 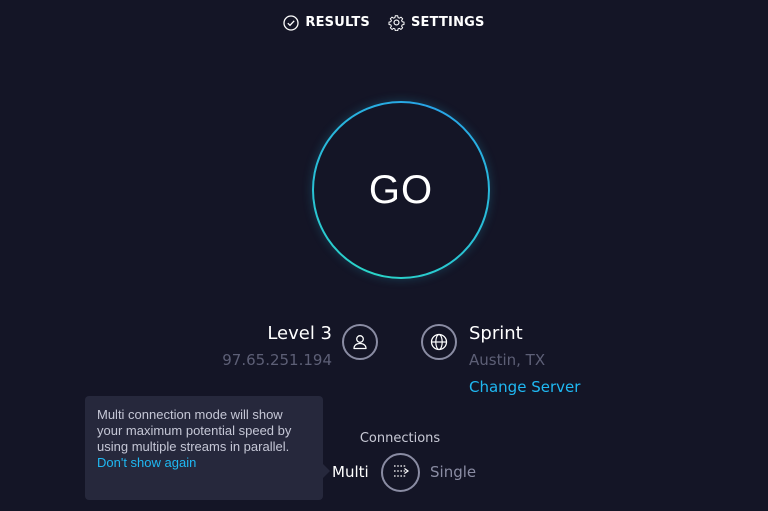 What do you see at coordinates (204, 463) in the screenshot?
I see `dont-show-again-link: Don't show again` at bounding box center [204, 463].